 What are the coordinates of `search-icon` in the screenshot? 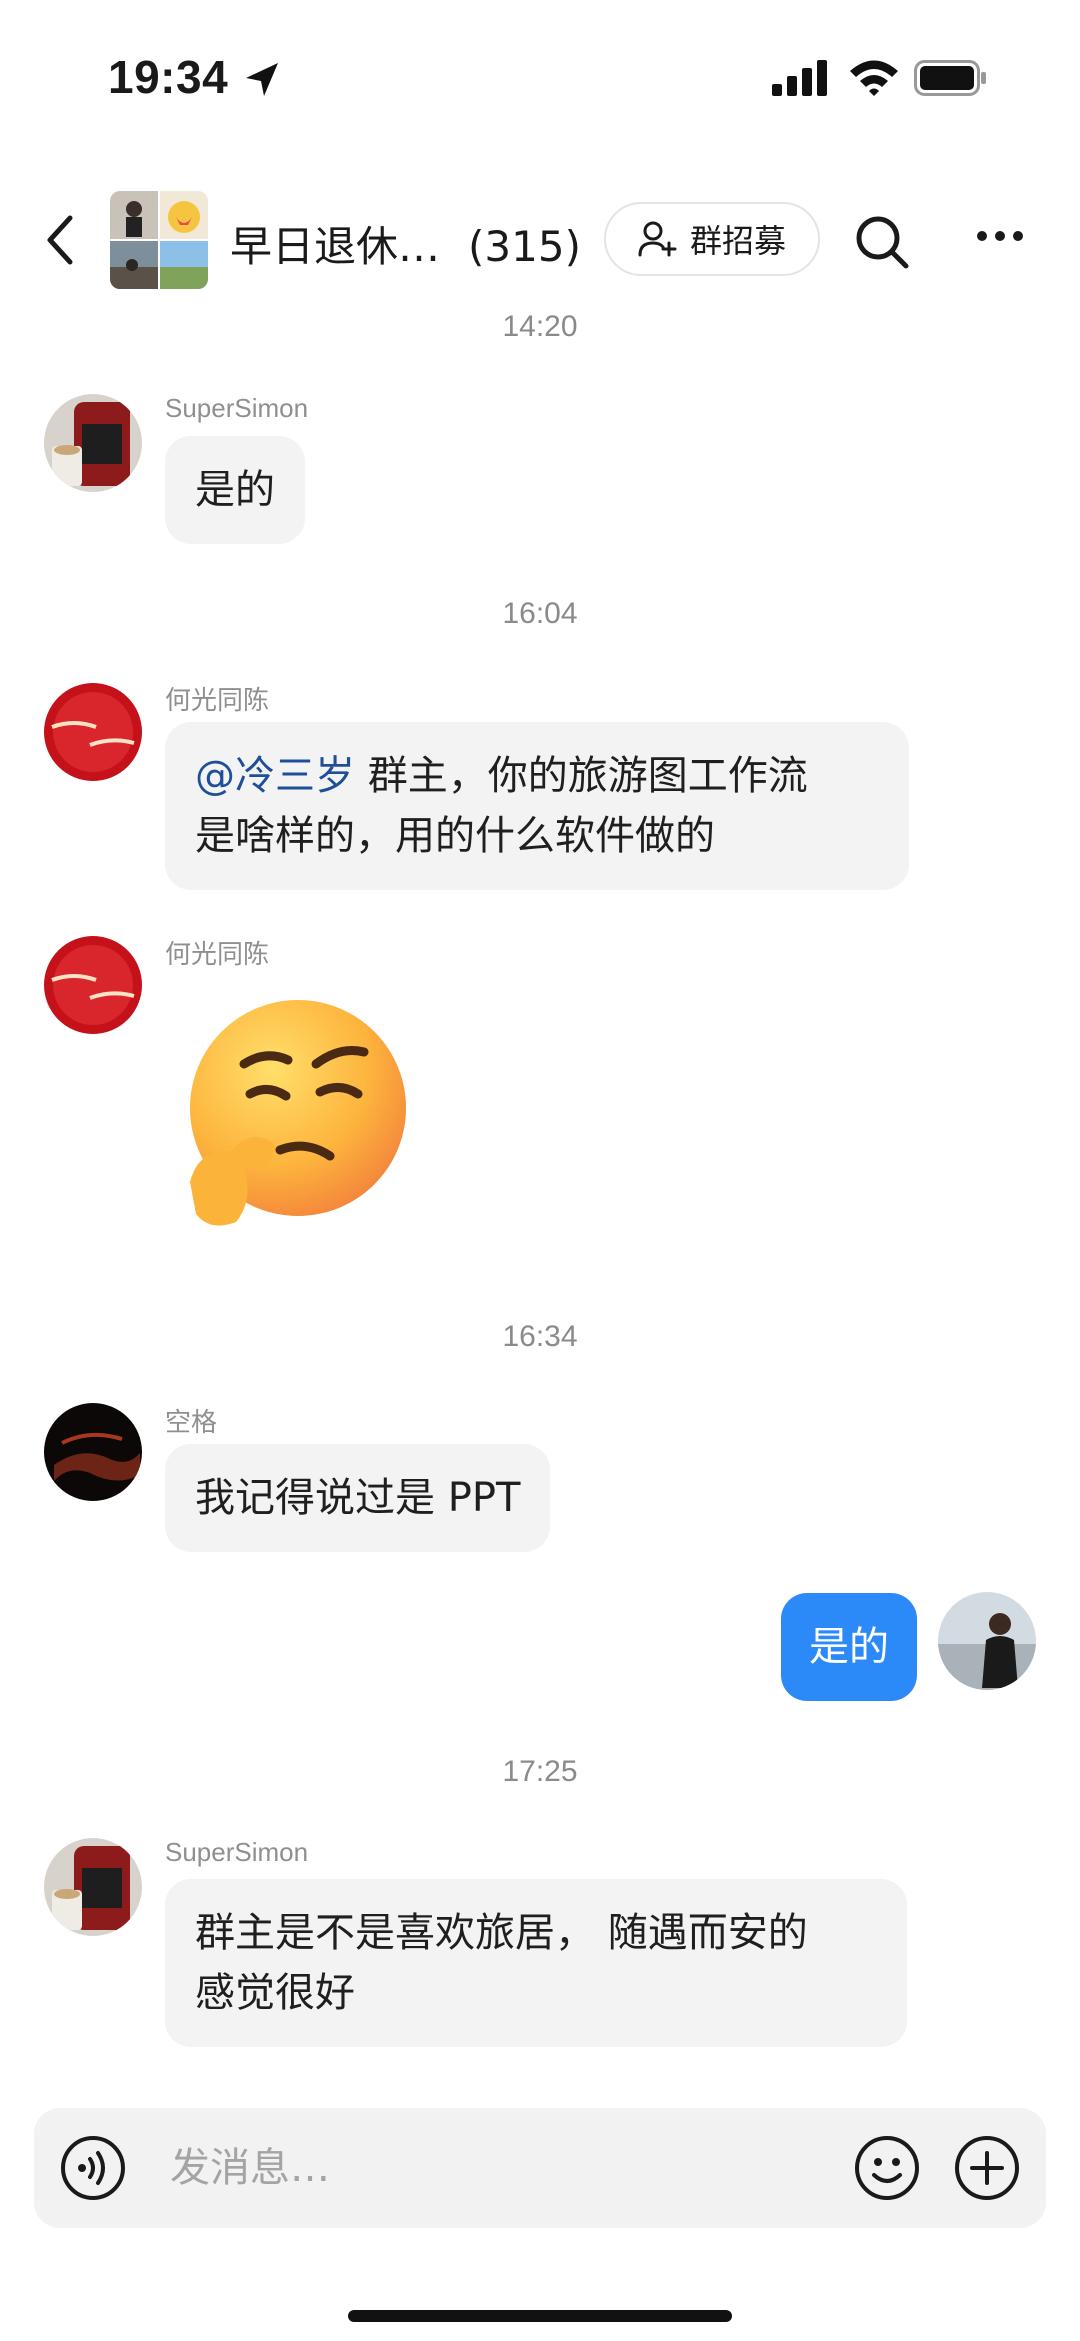 It's located at (882, 242).